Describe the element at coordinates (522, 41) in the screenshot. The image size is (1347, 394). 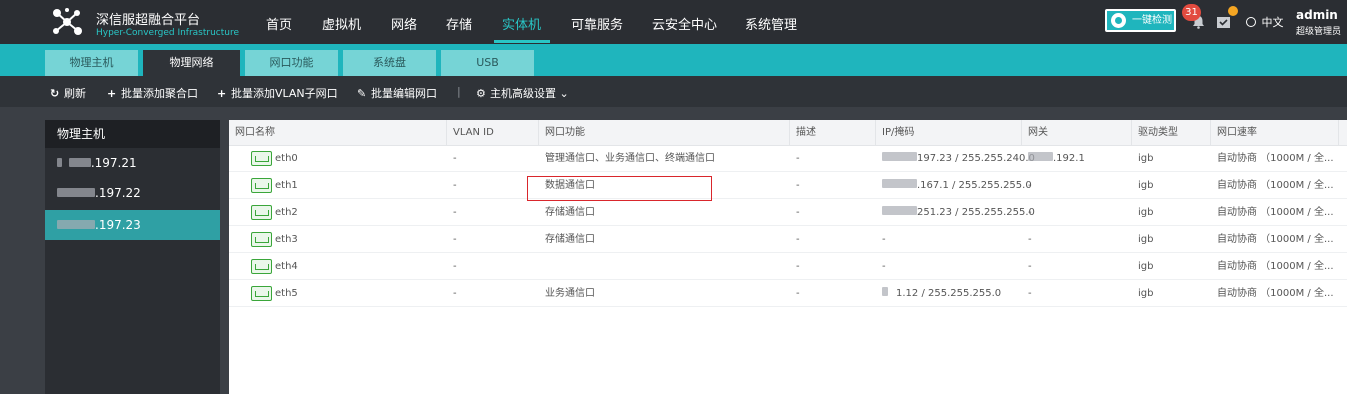
I see `nav-active-indicator` at that location.